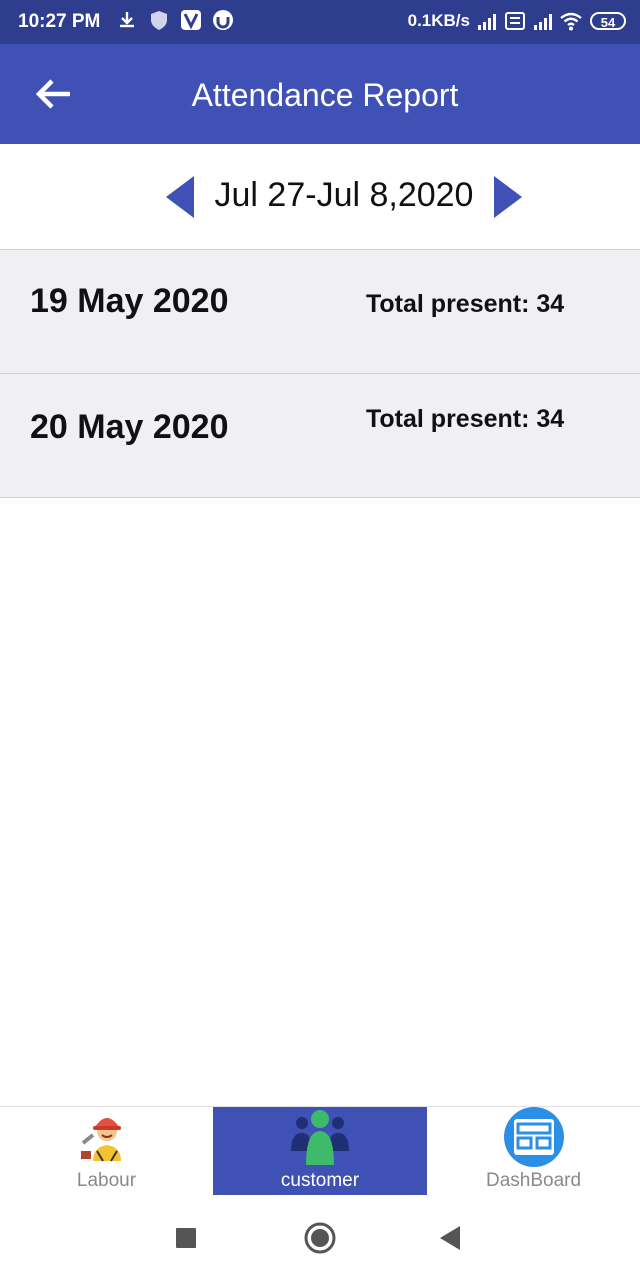  What do you see at coordinates (100, 1140) in the screenshot?
I see `worker-icon` at bounding box center [100, 1140].